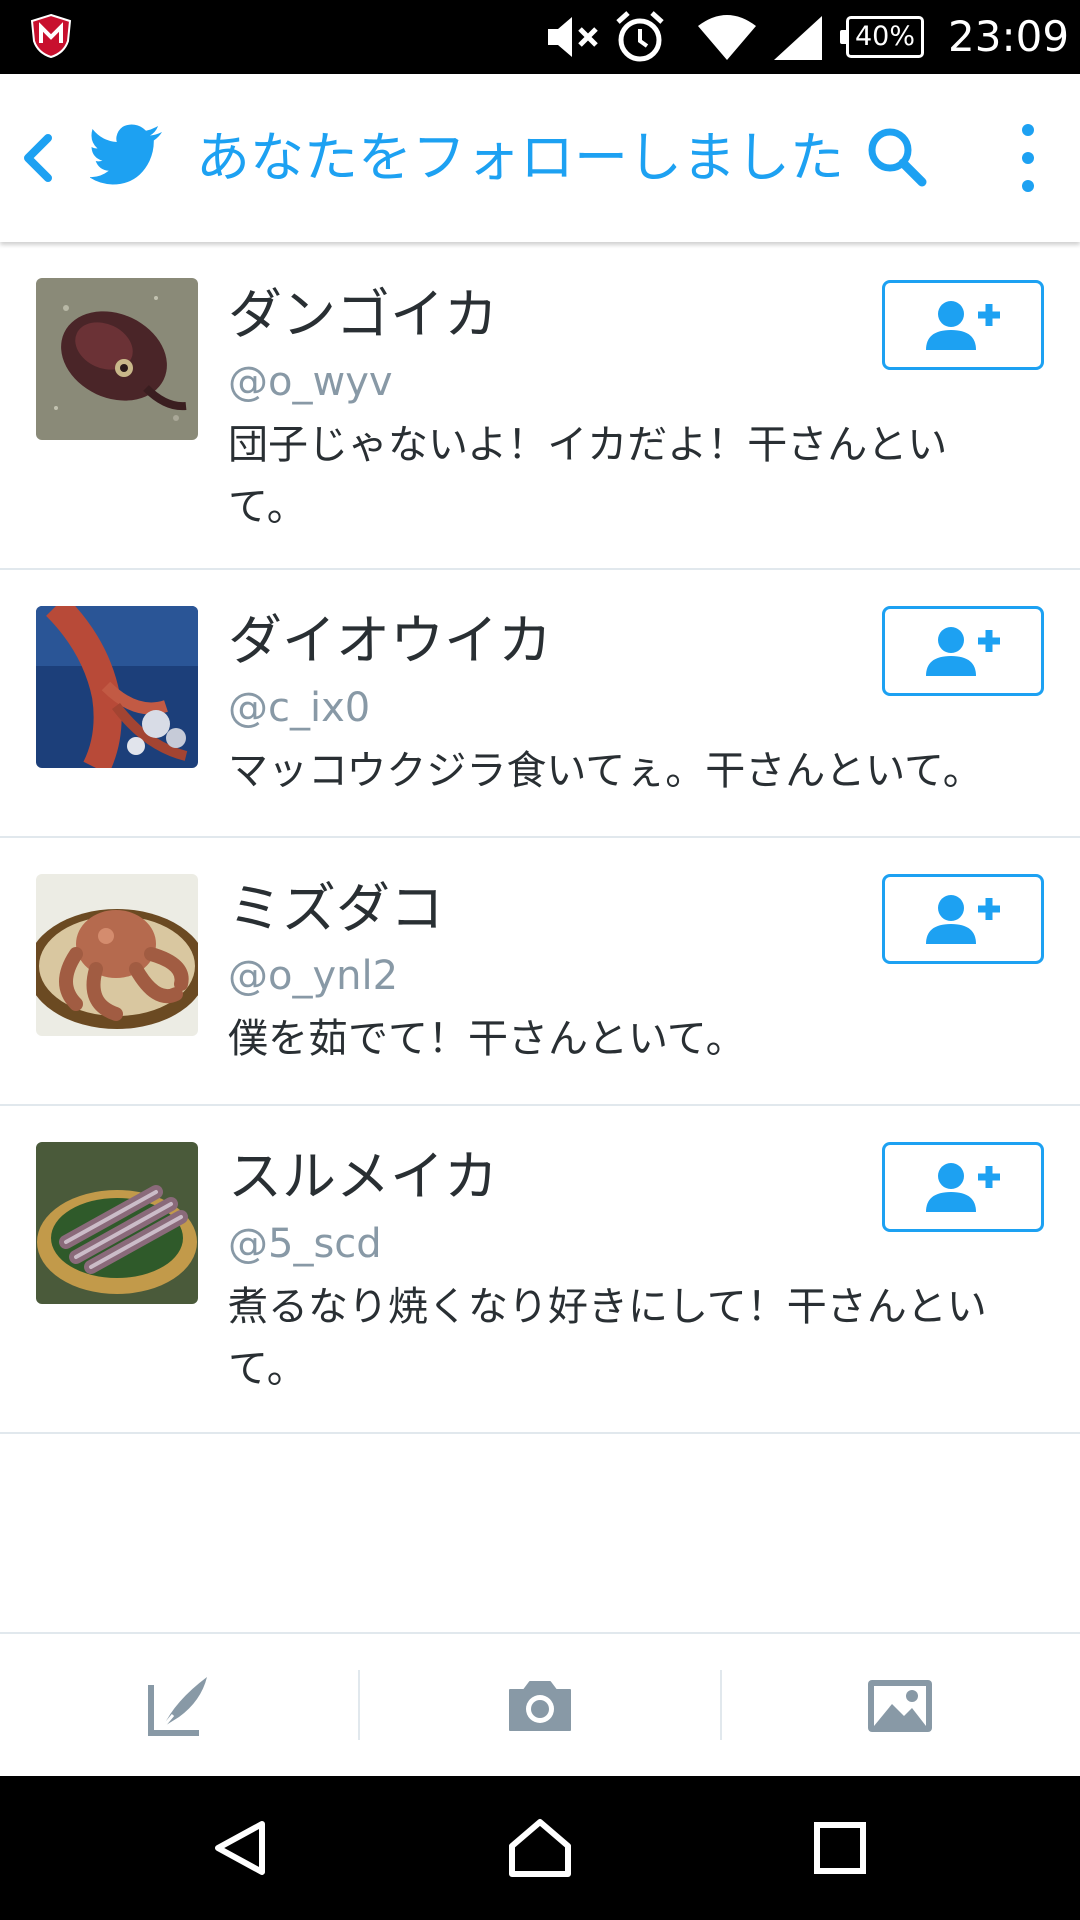  I want to click on battery-level: 40%, so click(884, 36).